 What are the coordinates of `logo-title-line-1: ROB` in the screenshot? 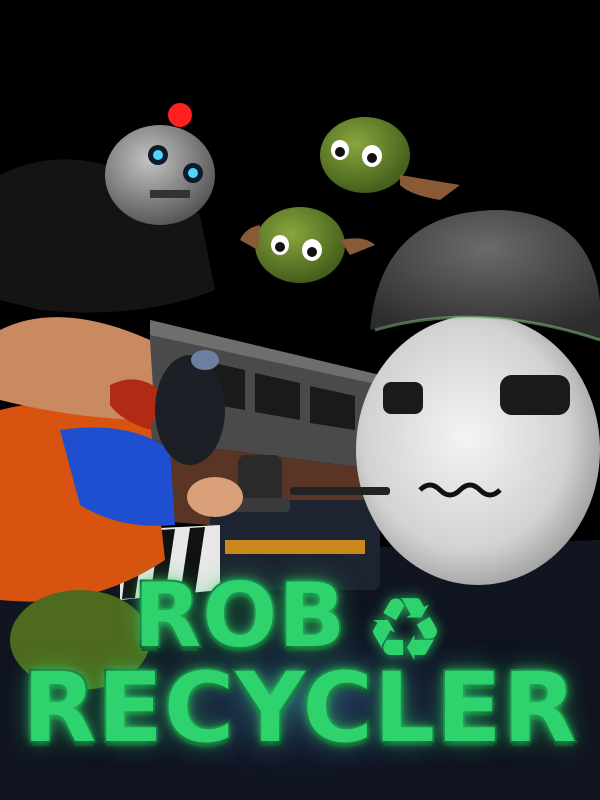 It's located at (240, 615).